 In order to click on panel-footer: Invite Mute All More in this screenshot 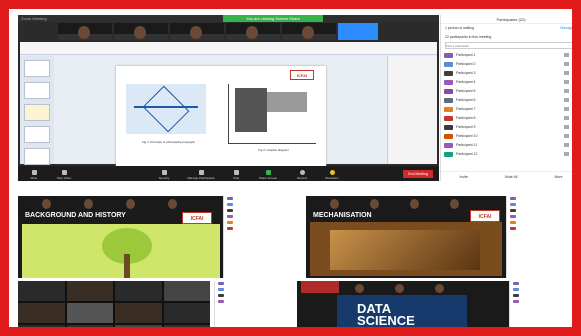, I will do `click(506, 176)`.